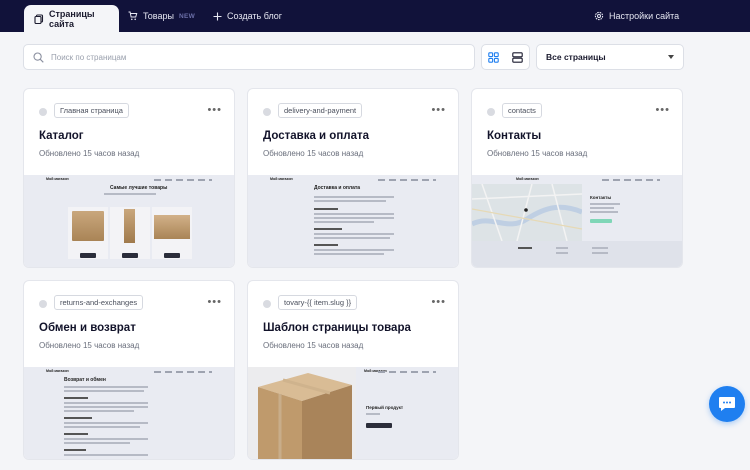  I want to click on chat-icon, so click(727, 404).